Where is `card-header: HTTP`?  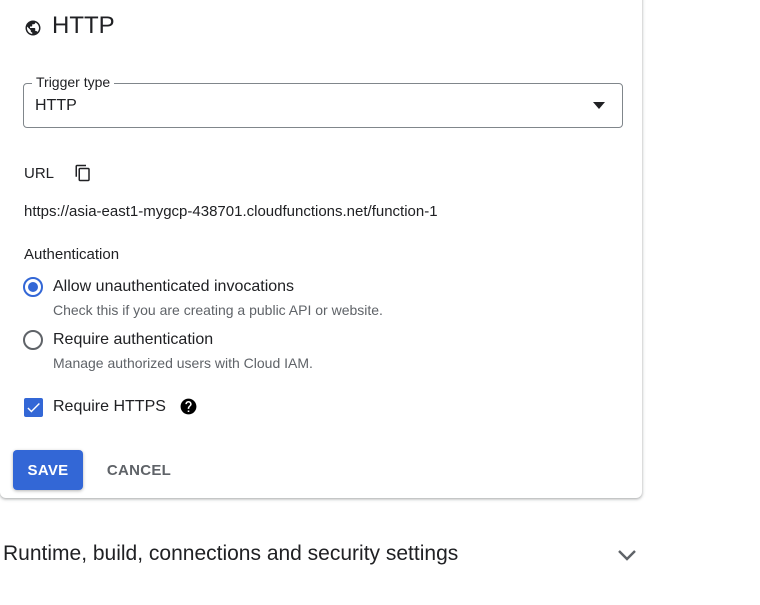 card-header: HTTP is located at coordinates (69, 26).